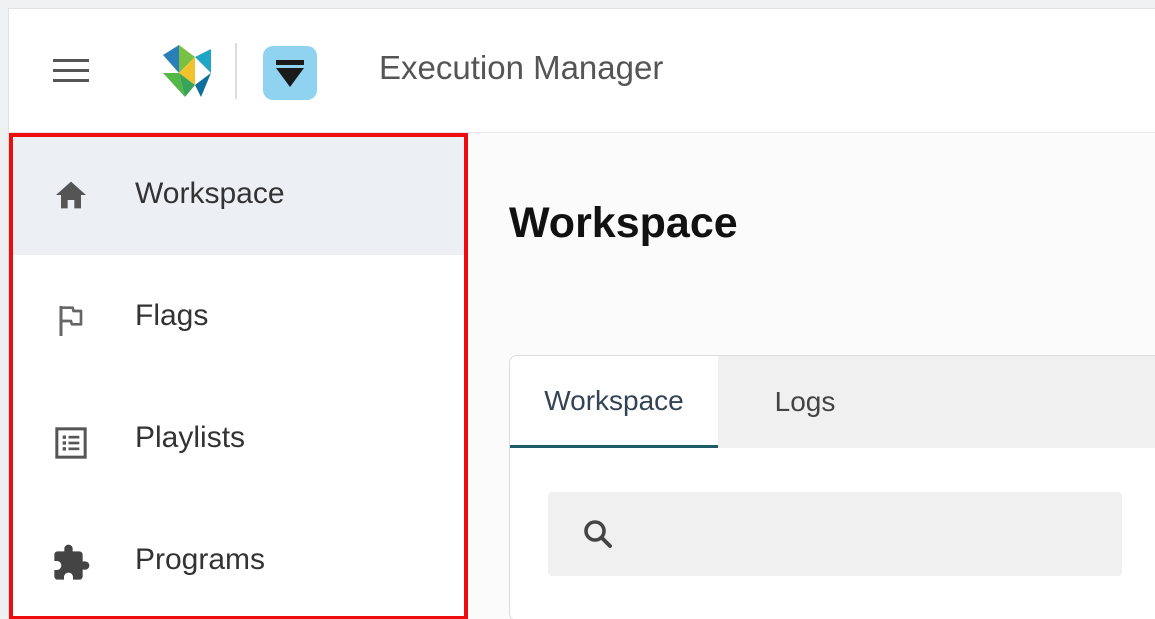 Image resolution: width=1155 pixels, height=619 pixels. I want to click on search-box, so click(835, 534).